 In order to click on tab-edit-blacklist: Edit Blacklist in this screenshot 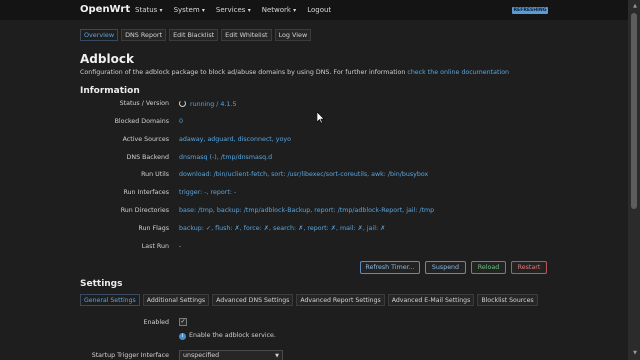, I will do `click(194, 35)`.